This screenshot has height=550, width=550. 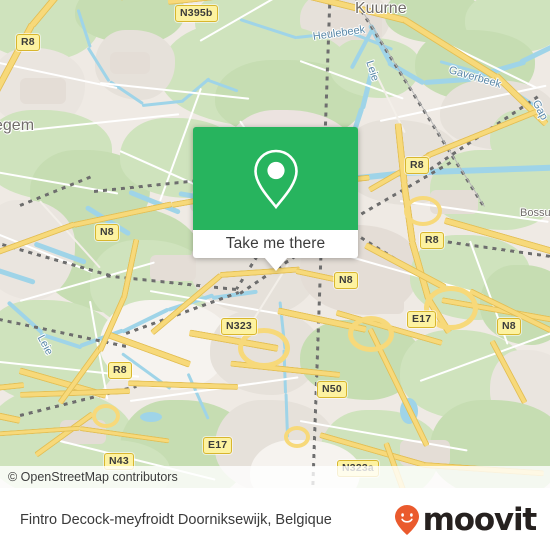 What do you see at coordinates (480, 519) in the screenshot?
I see `moovit-wordmark: moovit` at bounding box center [480, 519].